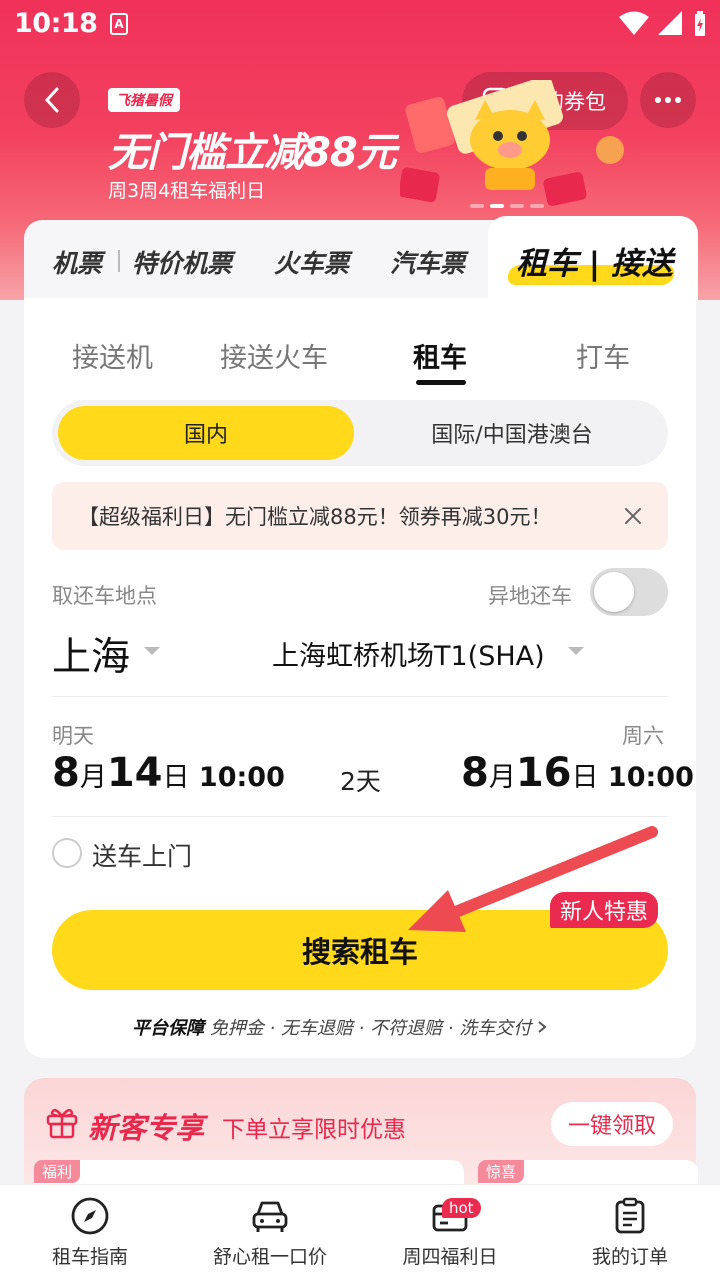  Describe the element at coordinates (314, 1130) in the screenshot. I see `new-customer-subtitle: 下单立享限时优惠` at that location.